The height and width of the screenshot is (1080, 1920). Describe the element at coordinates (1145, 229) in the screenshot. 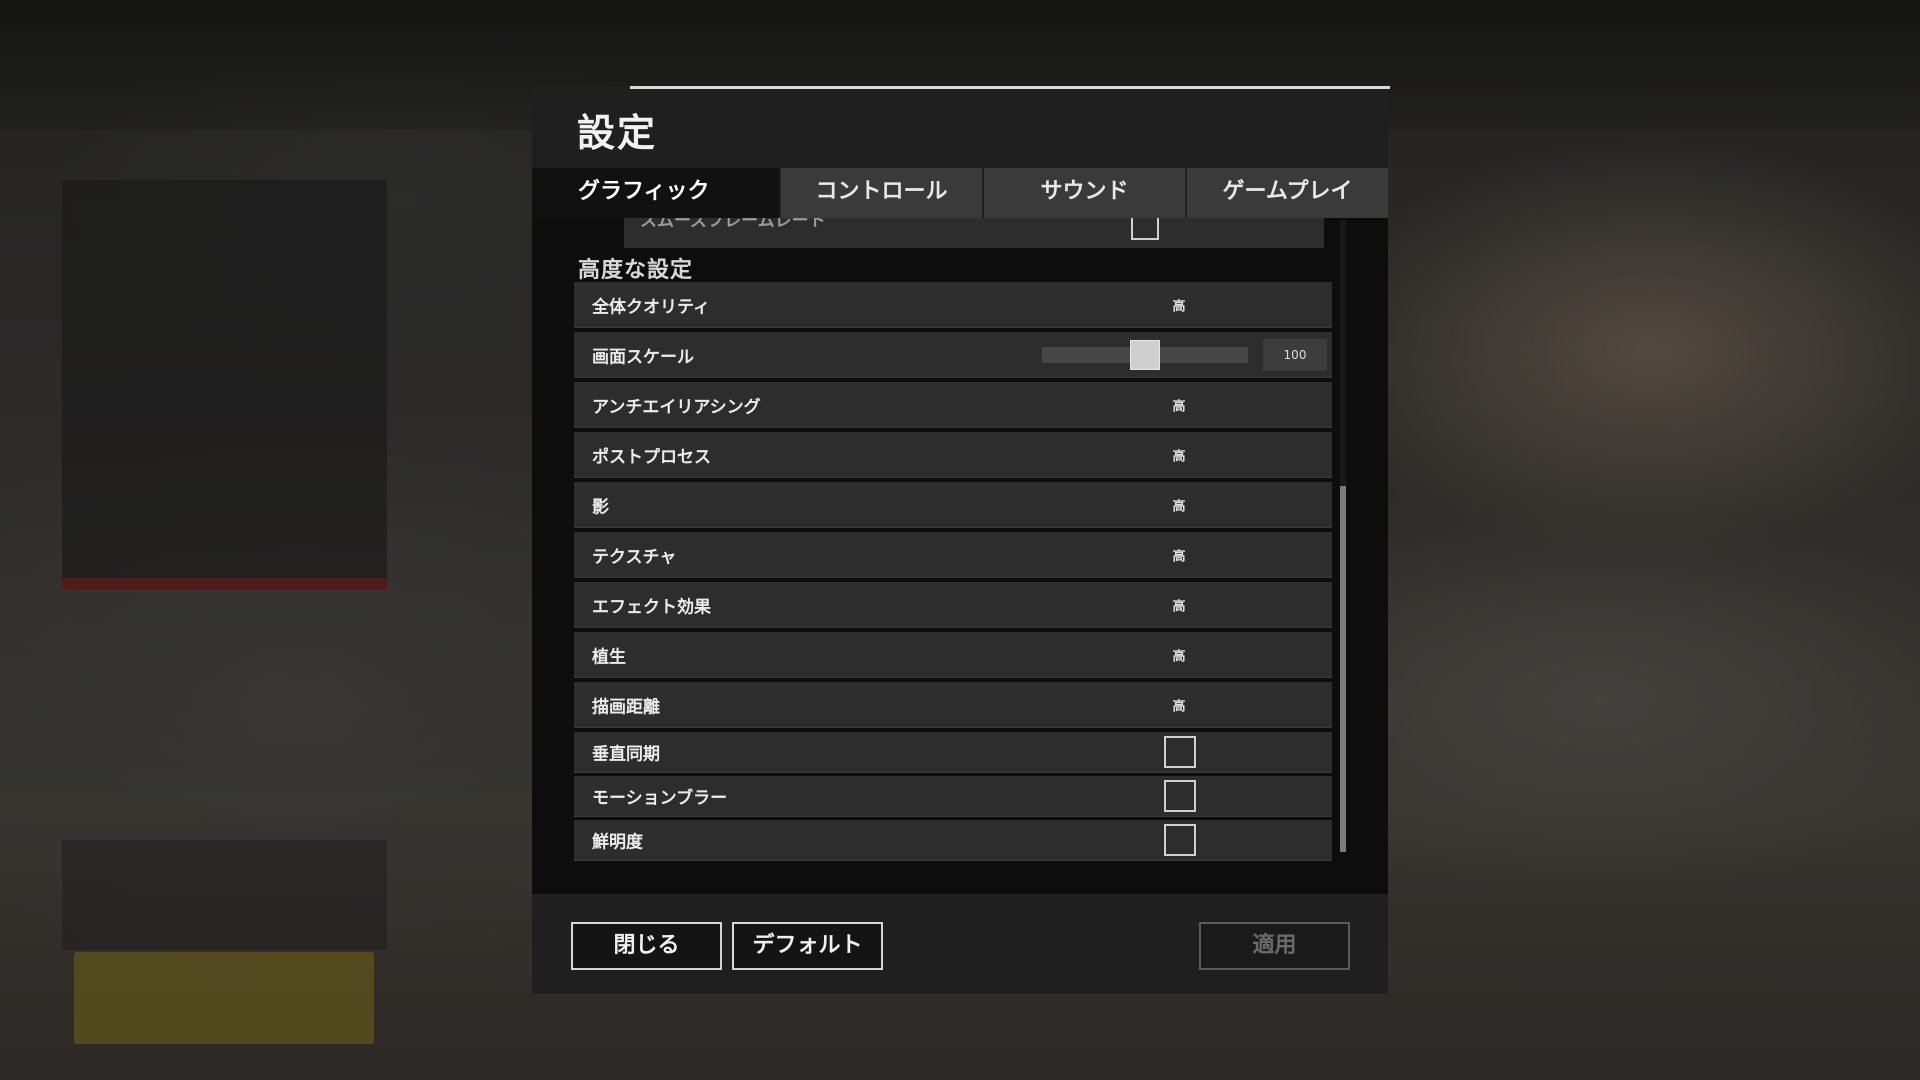

I see `smooth-framerate-checkbox` at that location.